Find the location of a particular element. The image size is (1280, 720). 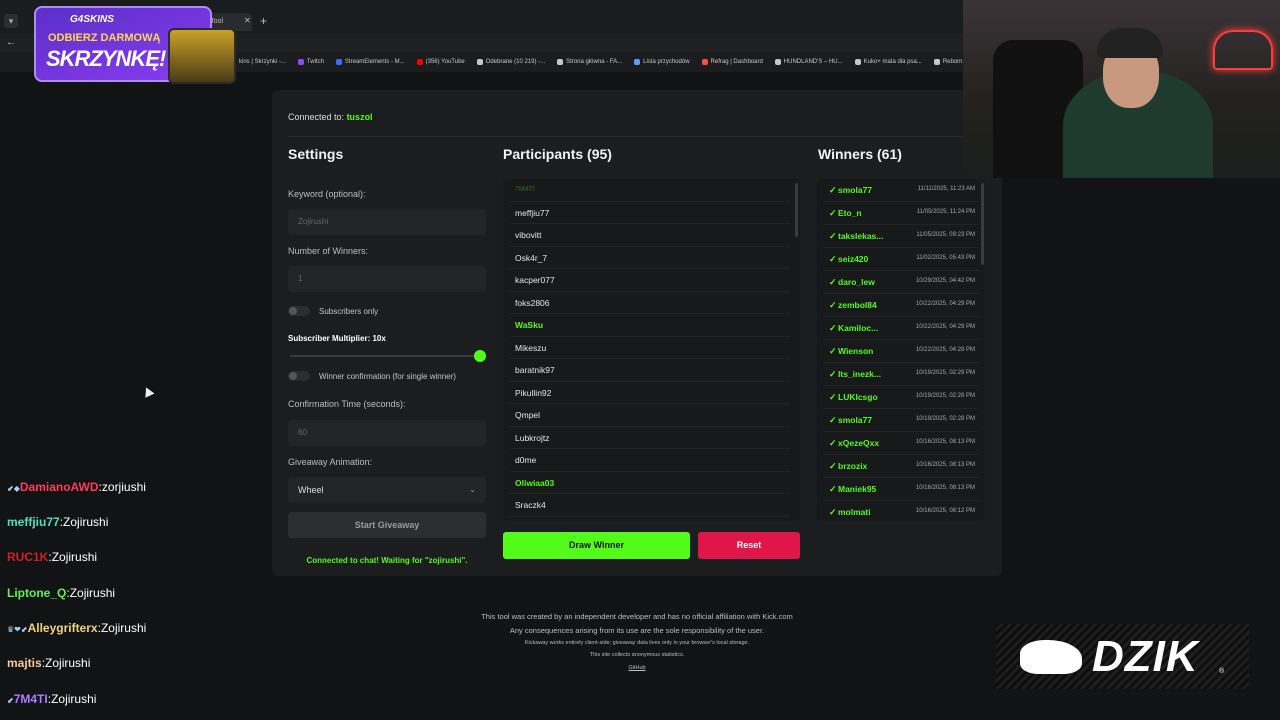

winner-date: 11/05/2025, 11:24 PM is located at coordinates (945, 212).